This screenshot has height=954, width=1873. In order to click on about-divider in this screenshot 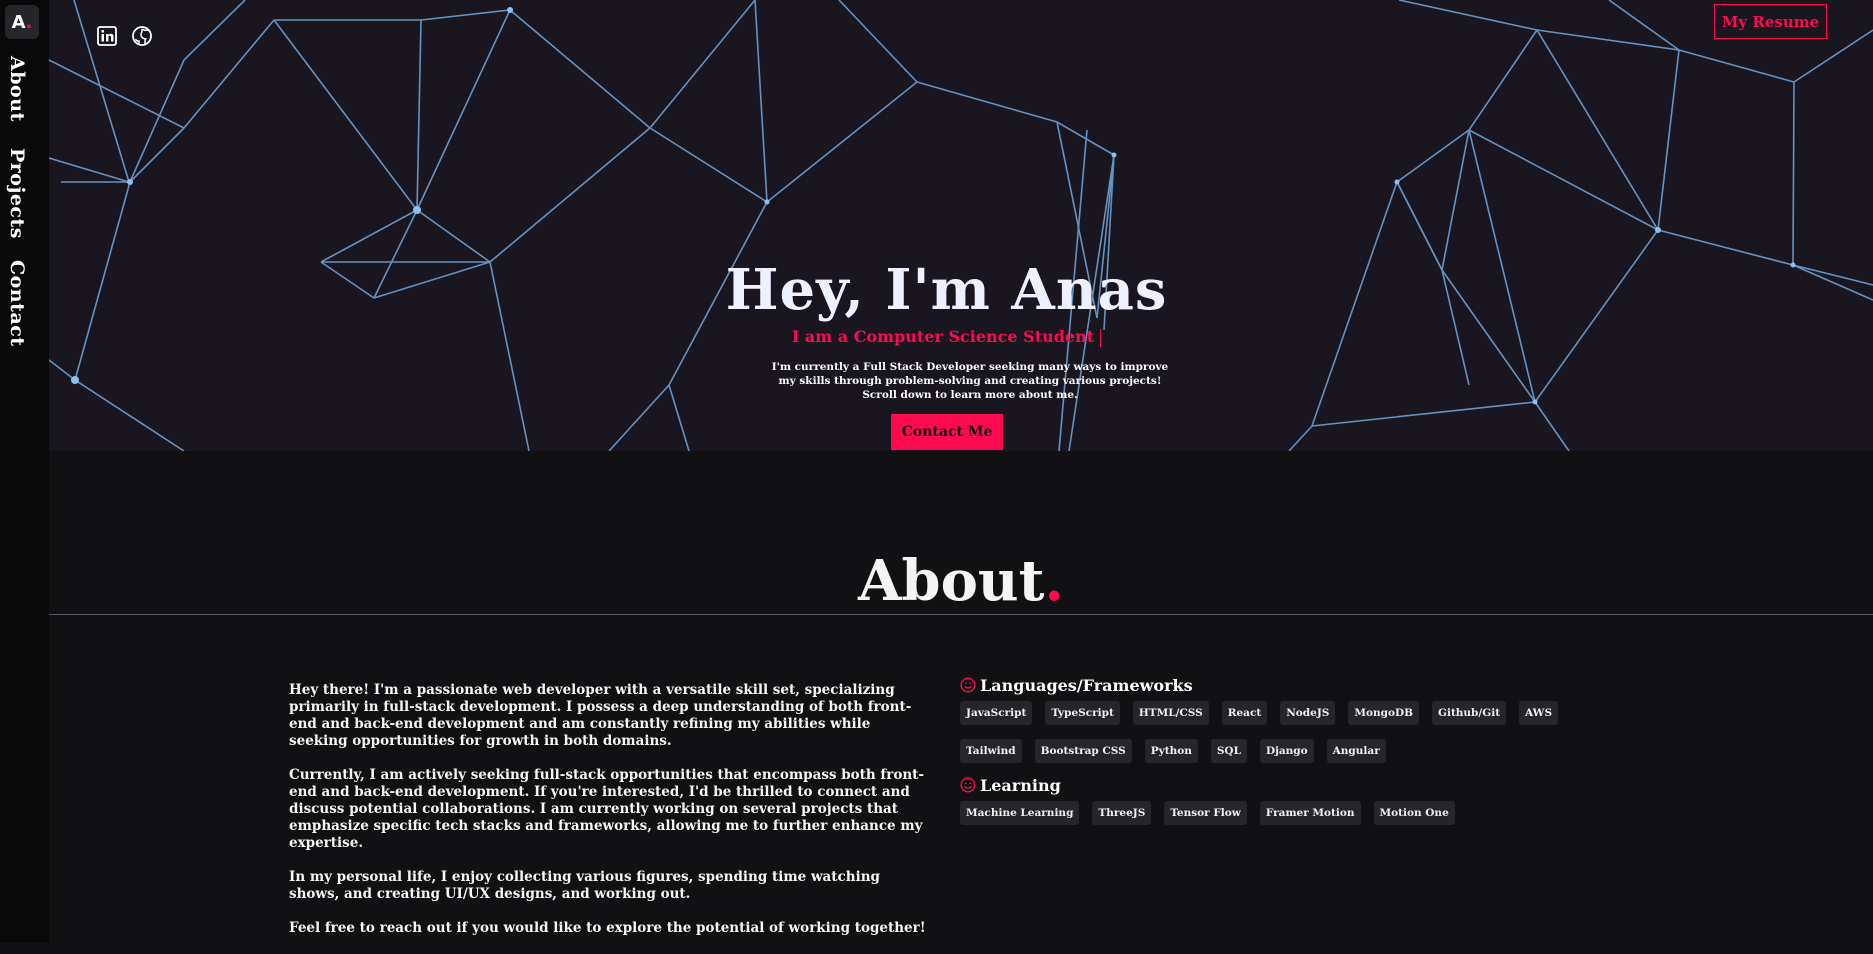, I will do `click(961, 614)`.